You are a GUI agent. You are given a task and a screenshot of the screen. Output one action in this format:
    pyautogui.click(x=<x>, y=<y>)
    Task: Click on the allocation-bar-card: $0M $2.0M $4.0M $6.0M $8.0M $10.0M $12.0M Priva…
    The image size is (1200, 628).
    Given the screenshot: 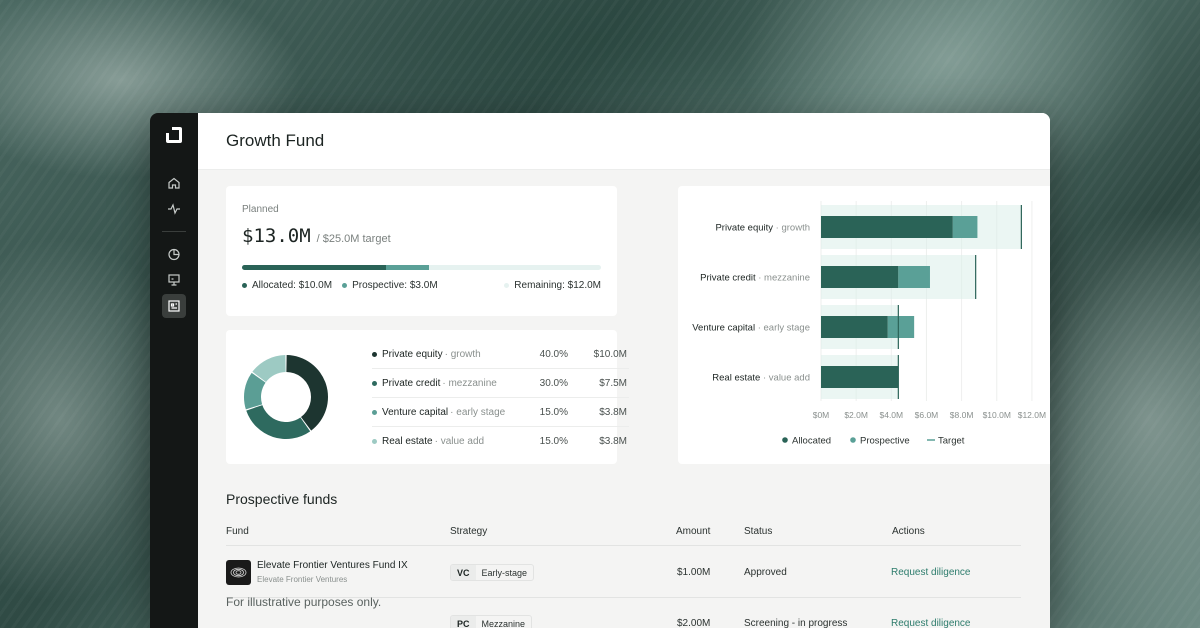 What is the action you would take?
    pyautogui.click(x=864, y=325)
    